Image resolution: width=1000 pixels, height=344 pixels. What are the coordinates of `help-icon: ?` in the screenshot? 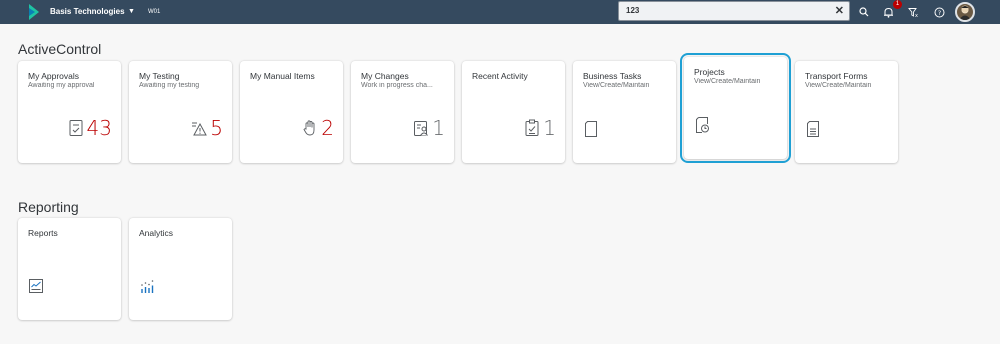 It's located at (939, 12).